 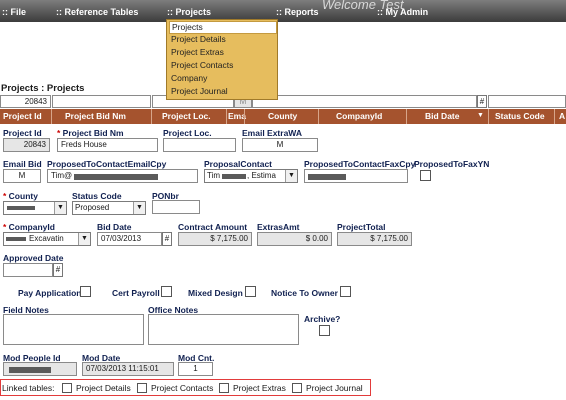 I want to click on proposed-to-fax-yn-checkbox, so click(x=425, y=175).